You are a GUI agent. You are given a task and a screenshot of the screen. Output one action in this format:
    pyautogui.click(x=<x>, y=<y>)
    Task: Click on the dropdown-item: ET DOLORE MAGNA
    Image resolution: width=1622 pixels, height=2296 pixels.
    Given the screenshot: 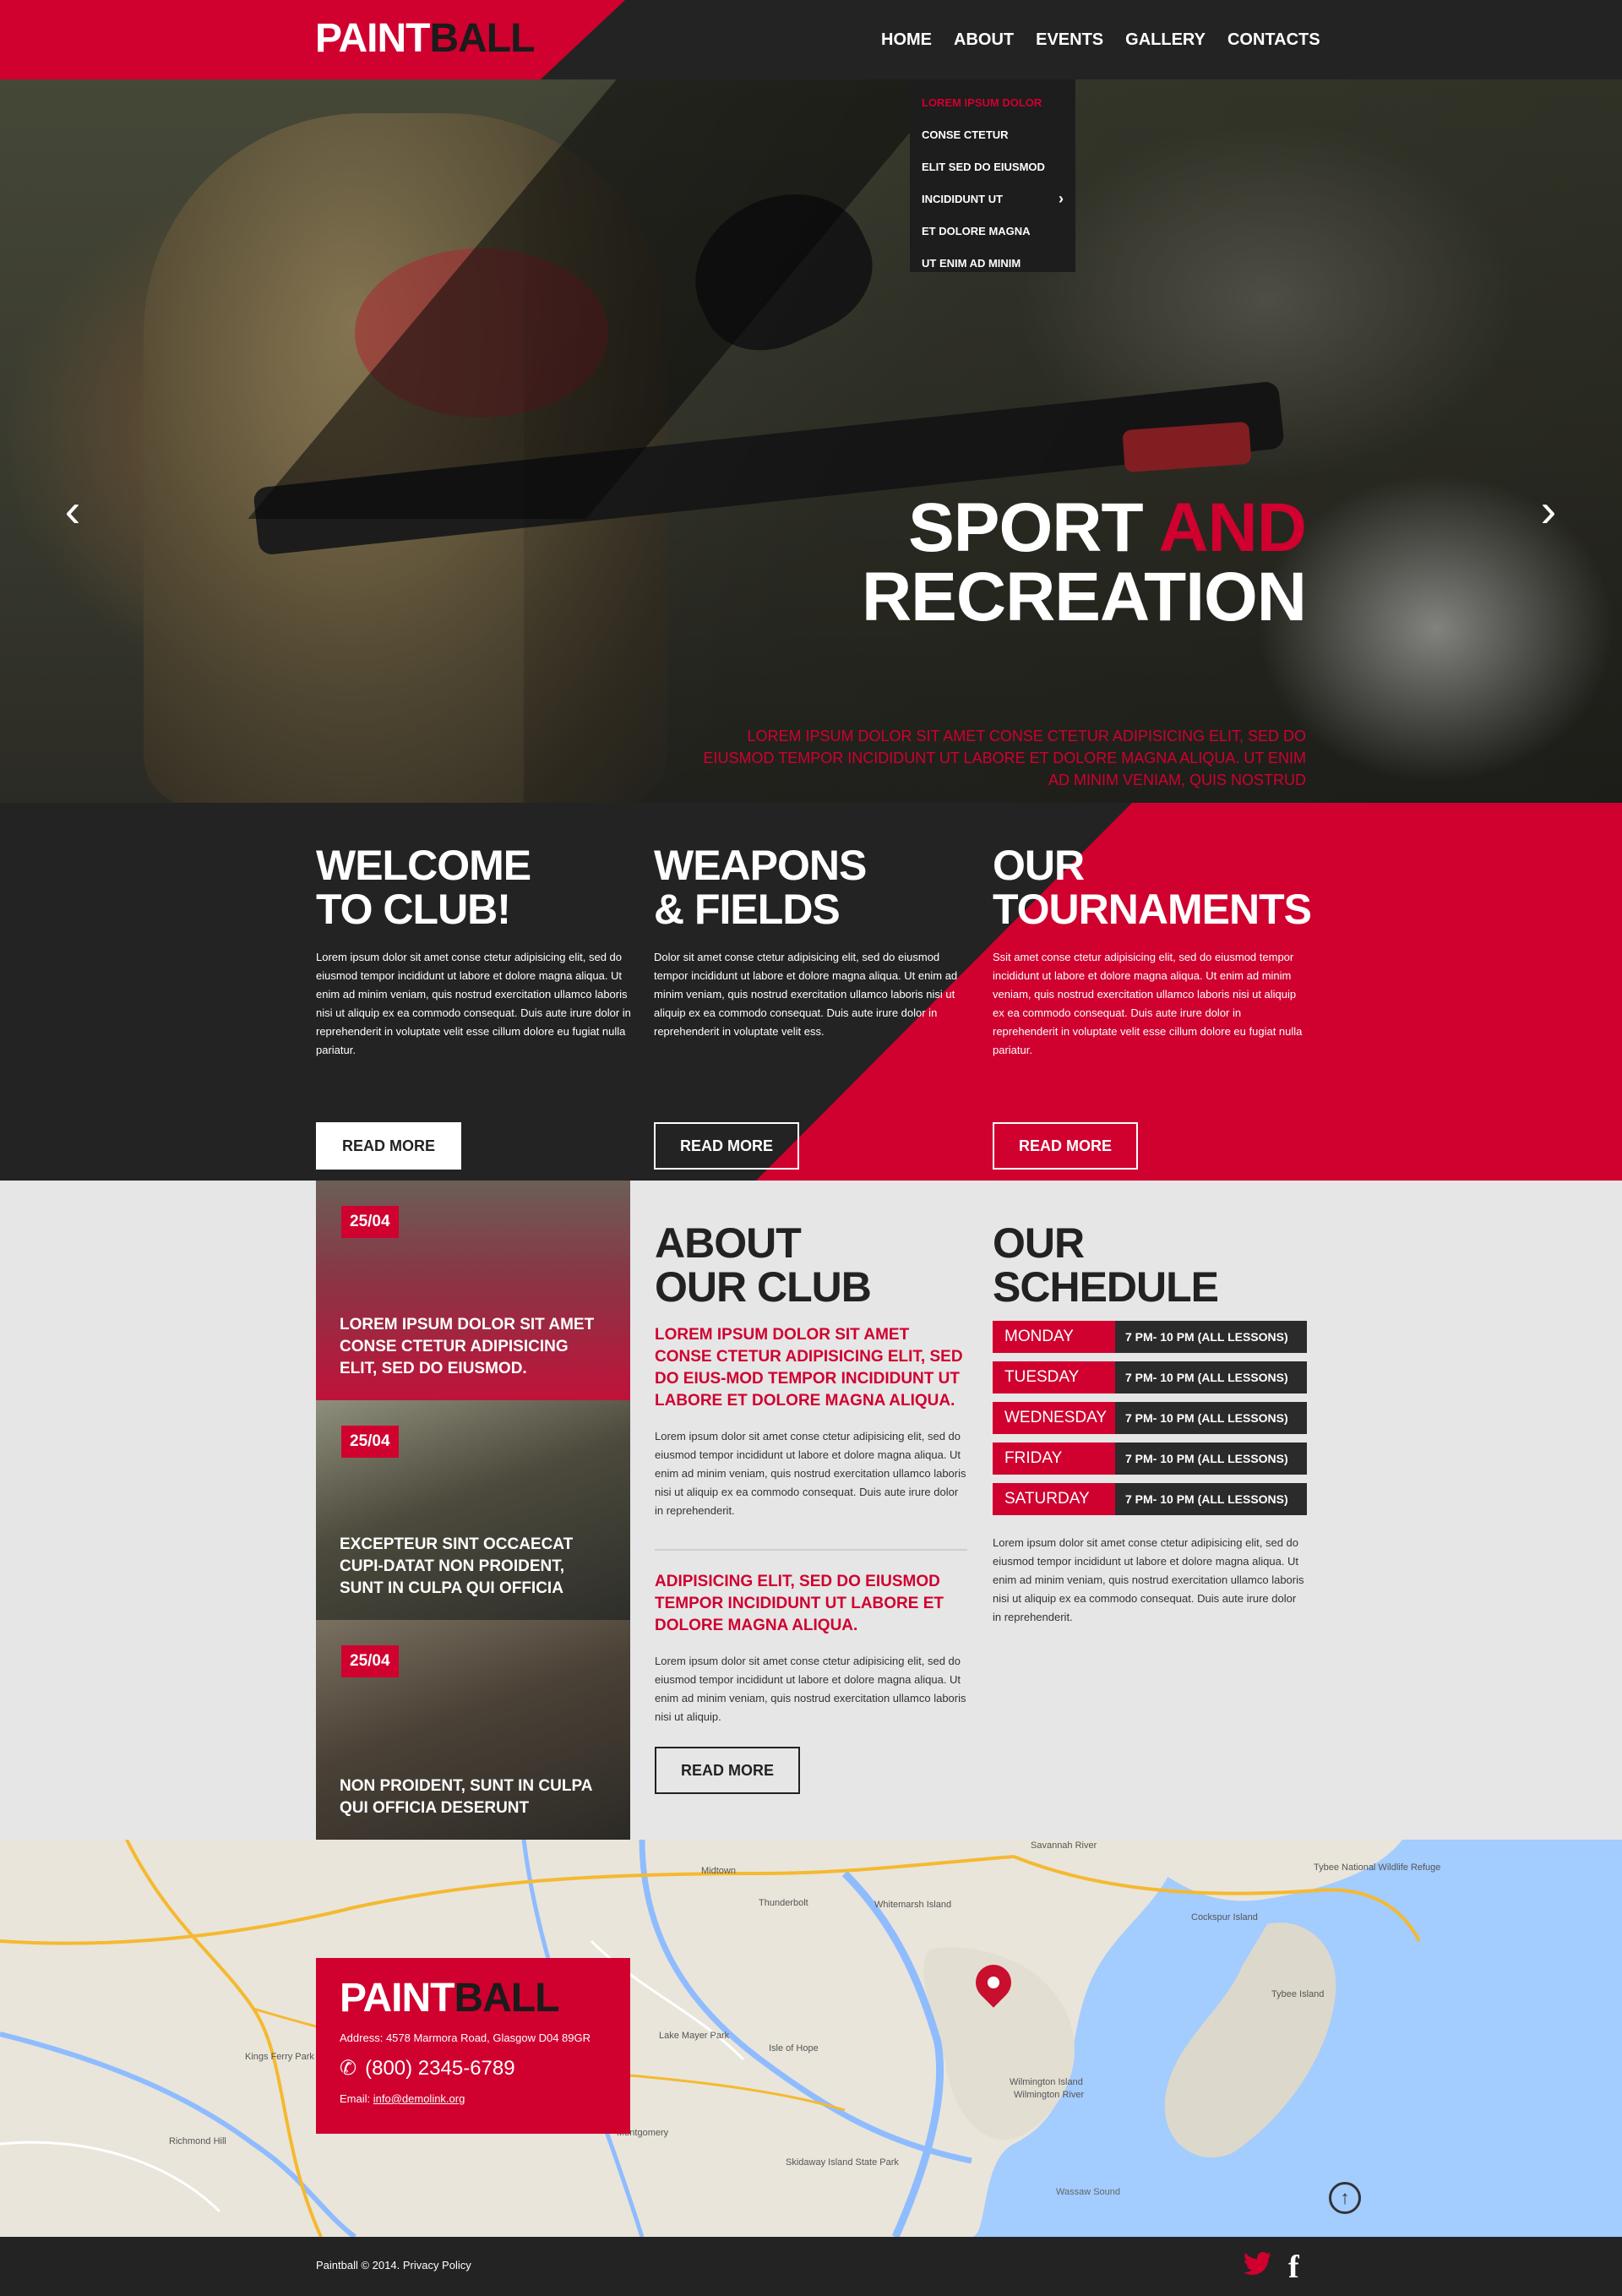 What is the action you would take?
    pyautogui.click(x=992, y=231)
    